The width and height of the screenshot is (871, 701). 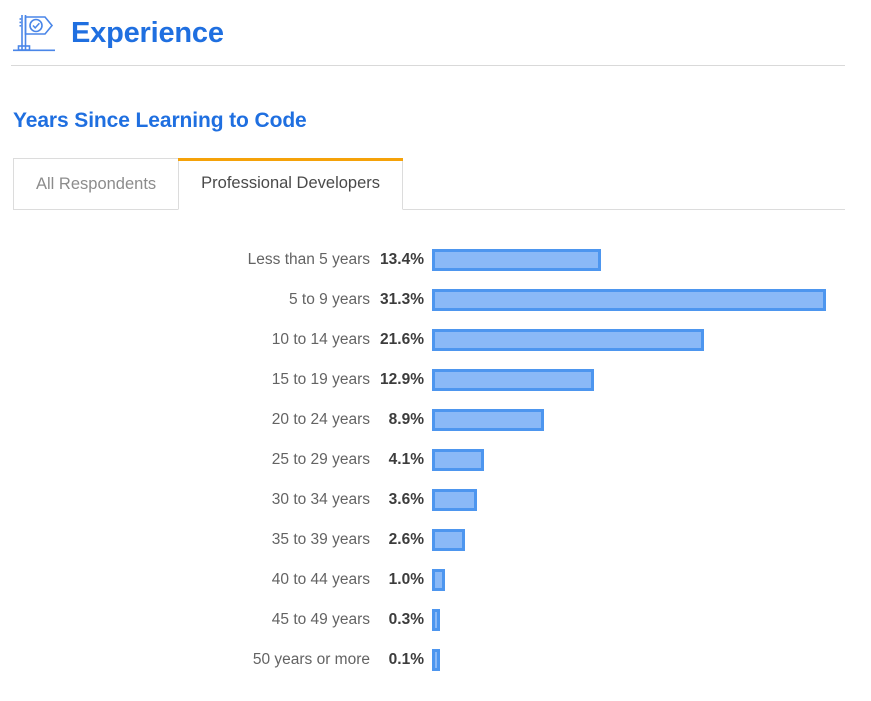 I want to click on bar-category-label: 5 to 9 years, so click(x=329, y=299).